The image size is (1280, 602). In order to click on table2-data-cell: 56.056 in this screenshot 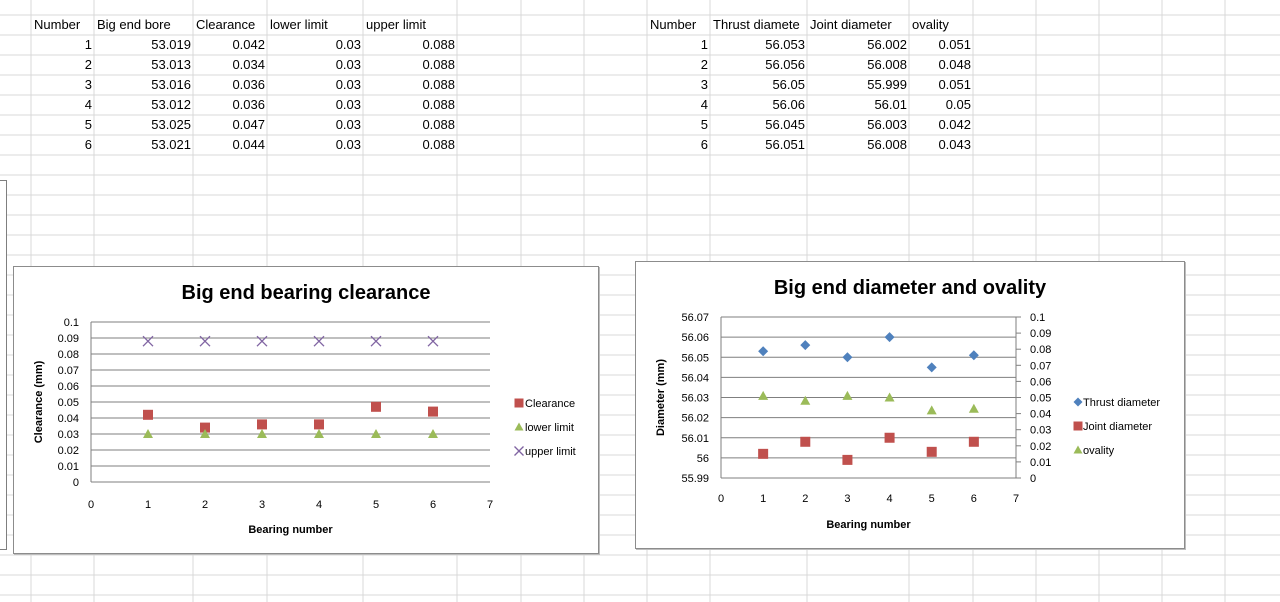, I will do `click(766, 65)`.